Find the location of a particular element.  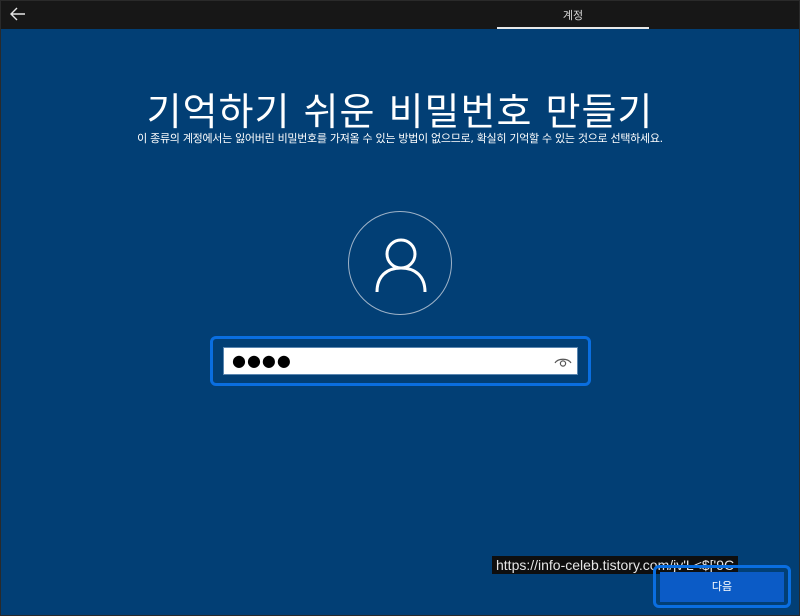

arrow-left-icon is located at coordinates (17, 14).